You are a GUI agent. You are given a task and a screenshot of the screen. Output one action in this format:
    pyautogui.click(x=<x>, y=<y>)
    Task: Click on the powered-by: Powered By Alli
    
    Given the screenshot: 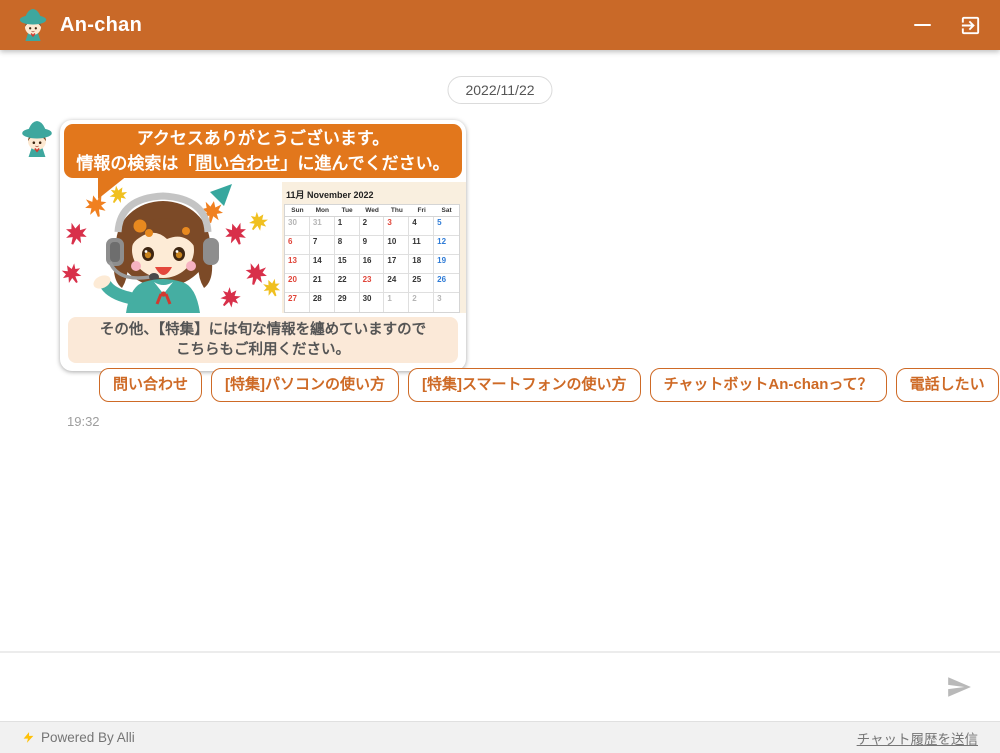 What is the action you would take?
    pyautogui.click(x=78, y=737)
    